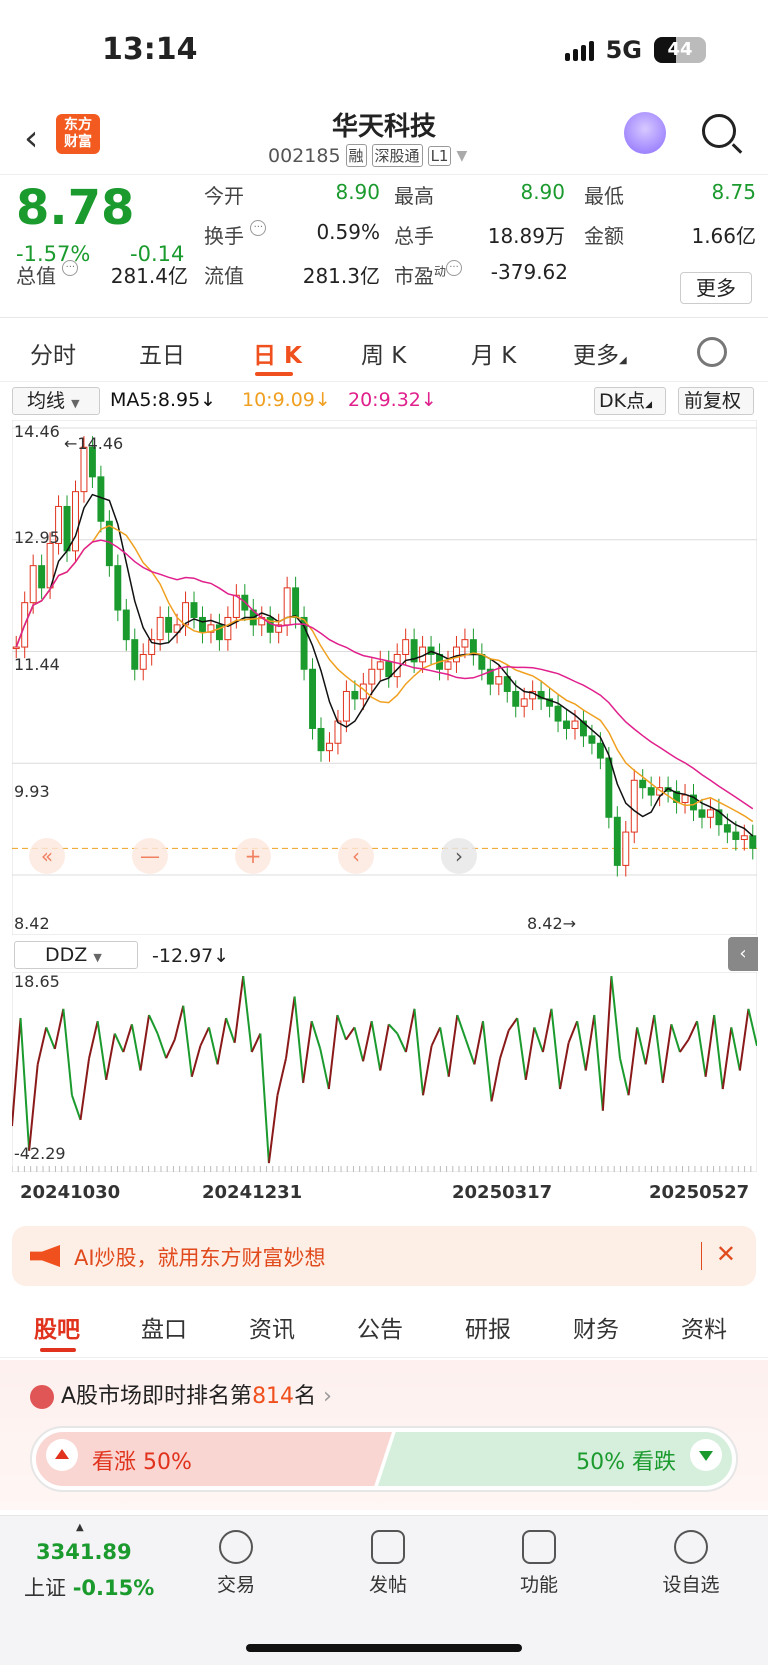  Describe the element at coordinates (45, 1256) in the screenshot. I see `megaphone-icon` at that location.